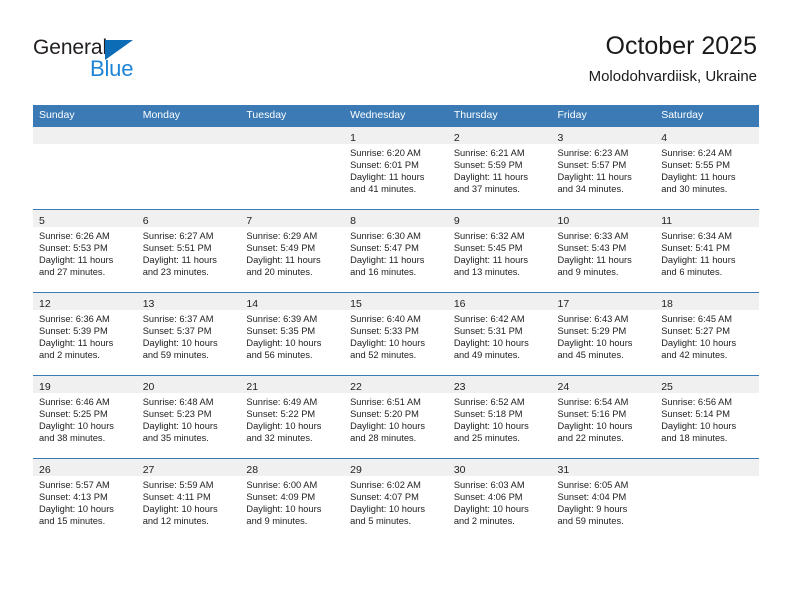 The image size is (792, 612). What do you see at coordinates (73, 414) in the screenshot?
I see `sunset-text: Sunset: 5:25 PM` at bounding box center [73, 414].